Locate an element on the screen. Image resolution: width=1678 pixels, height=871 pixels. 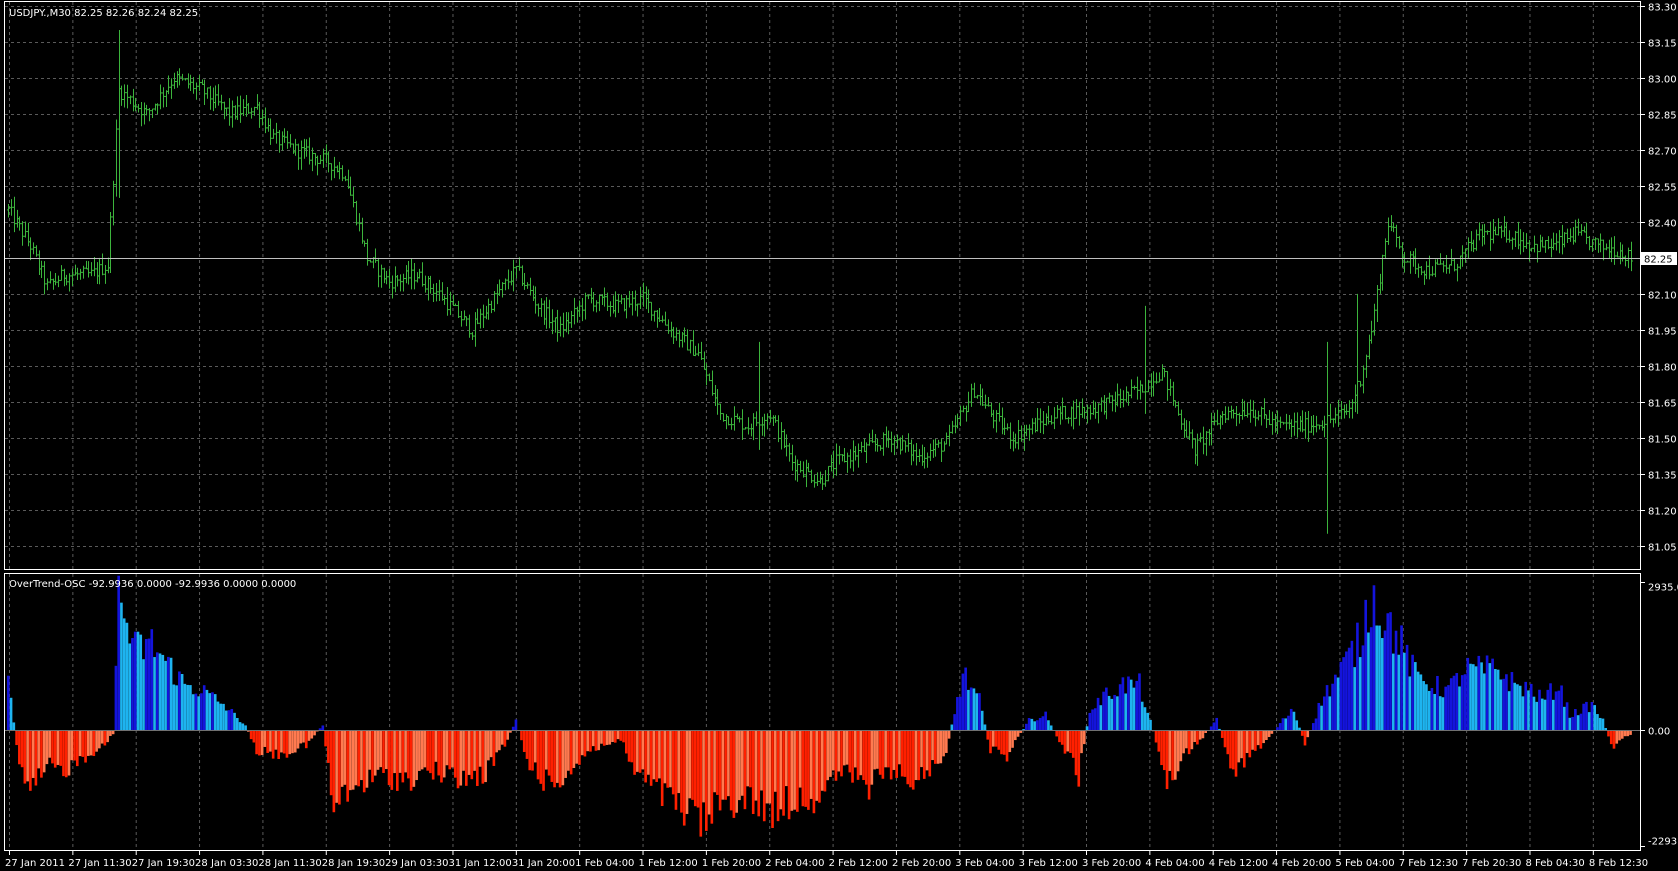
time-tick-label: 4 Feb 20:00 is located at coordinates (1301, 863).